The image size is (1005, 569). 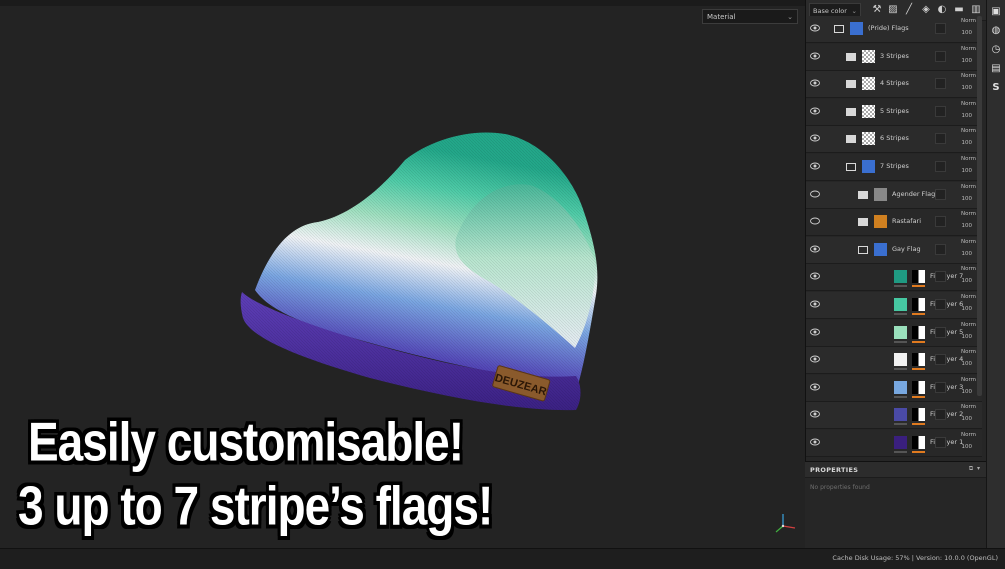 What do you see at coordinates (959, 10) in the screenshot?
I see `folder-icon: ▬` at bounding box center [959, 10].